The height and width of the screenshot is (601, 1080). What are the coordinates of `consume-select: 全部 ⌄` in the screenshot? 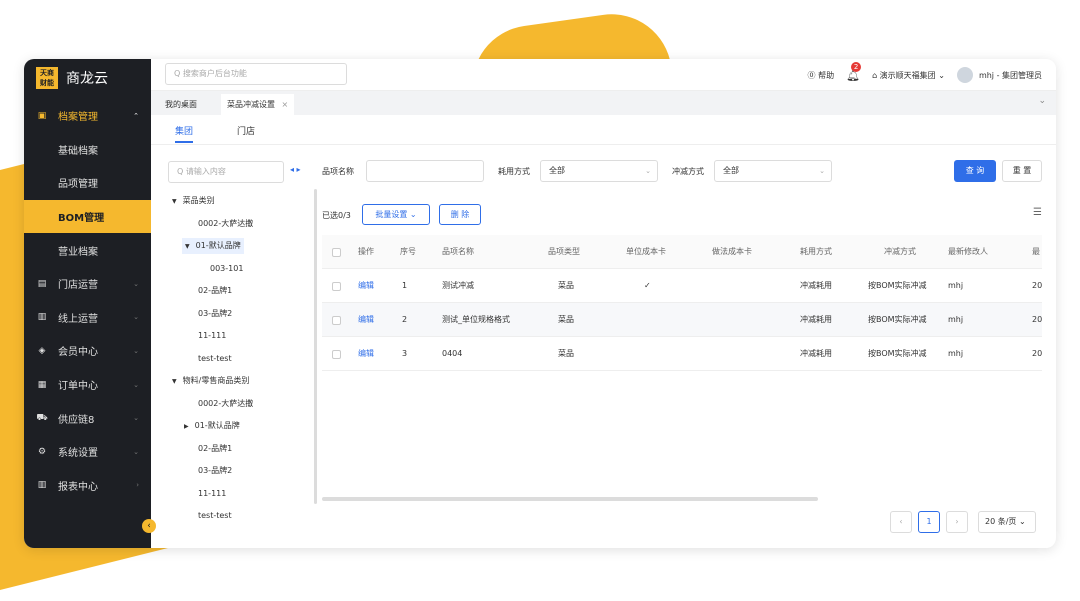 It's located at (599, 171).